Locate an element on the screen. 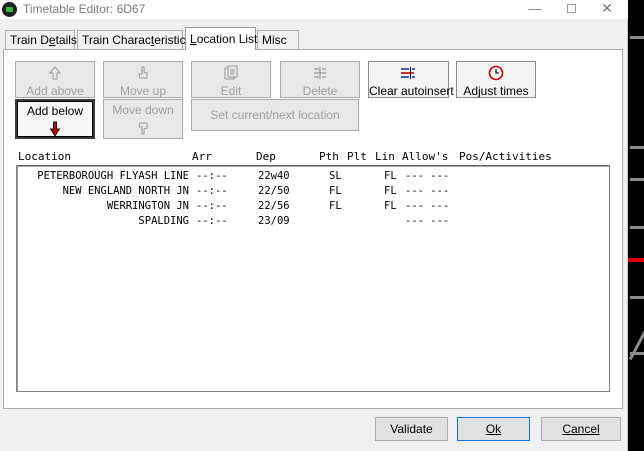 The width and height of the screenshot is (644, 451). validate-button: Validate is located at coordinates (411, 429).